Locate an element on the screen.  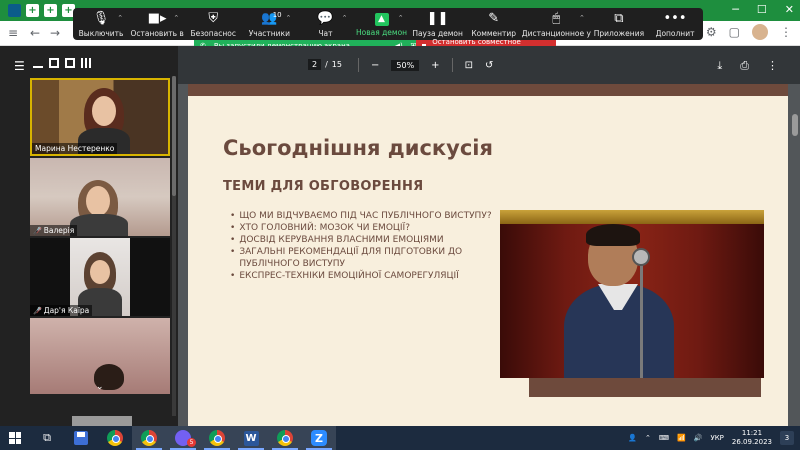
volume-icon: 🔊 is located at coordinates (698, 438).